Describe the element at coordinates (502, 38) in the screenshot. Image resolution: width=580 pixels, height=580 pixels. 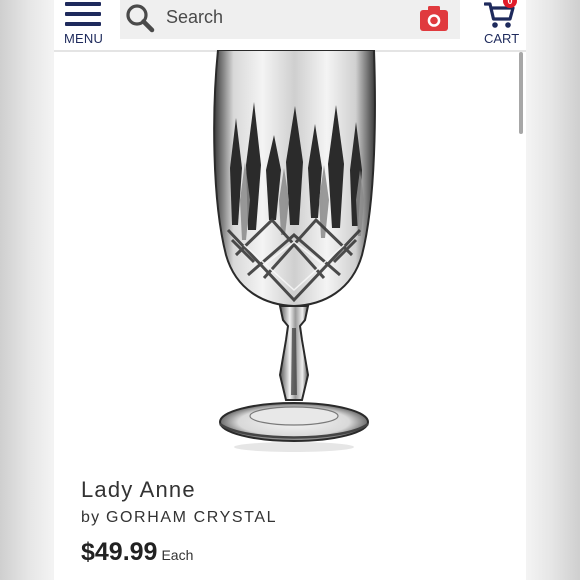
I see `cart-label: CART` at that location.